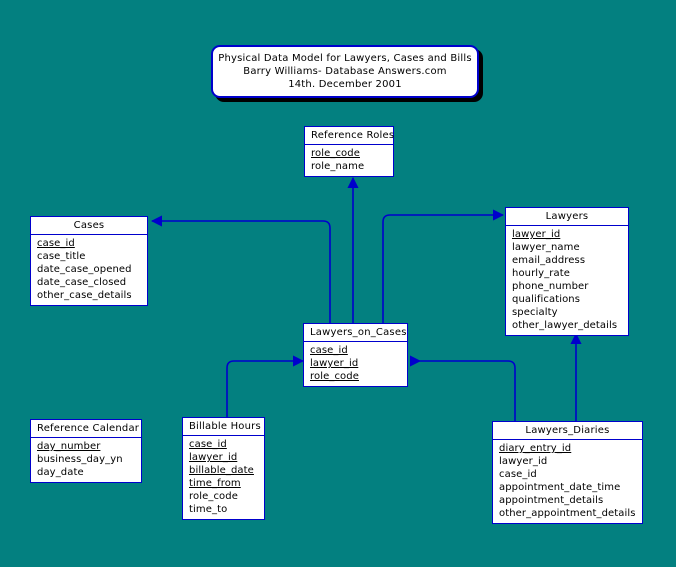 Image resolution: width=676 pixels, height=567 pixels. I want to click on attribute-row: specialty, so click(535, 312).